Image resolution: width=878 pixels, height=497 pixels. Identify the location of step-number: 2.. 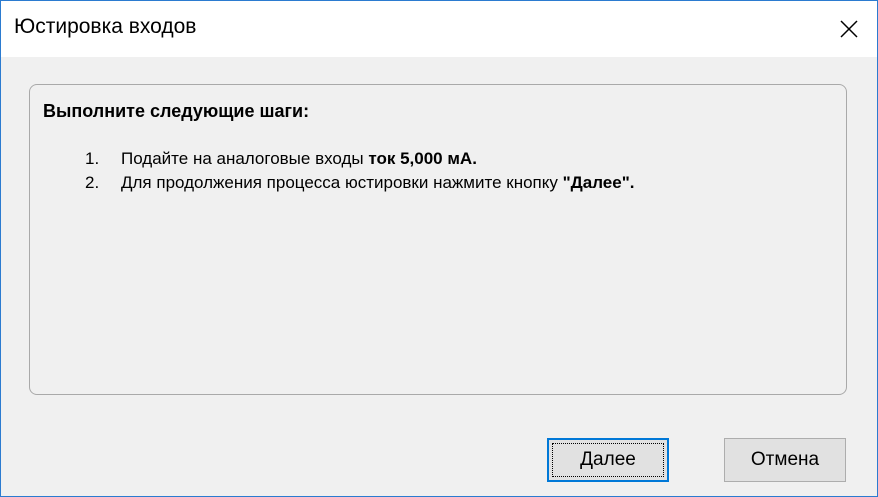
(92, 182).